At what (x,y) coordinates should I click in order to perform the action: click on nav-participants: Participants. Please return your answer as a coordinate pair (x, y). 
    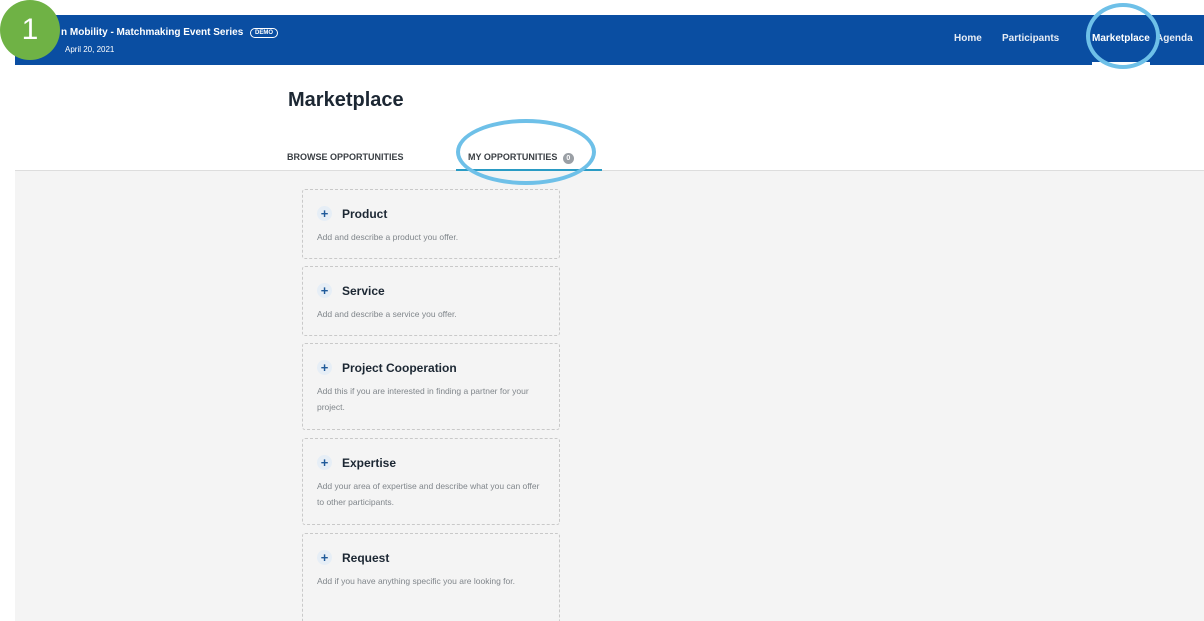
    Looking at the image, I should click on (1030, 38).